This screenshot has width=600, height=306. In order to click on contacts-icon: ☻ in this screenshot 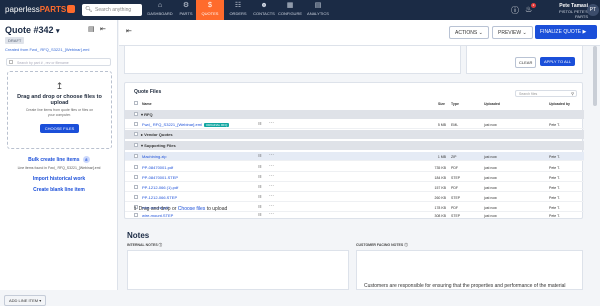, I will do `click(264, 5)`.